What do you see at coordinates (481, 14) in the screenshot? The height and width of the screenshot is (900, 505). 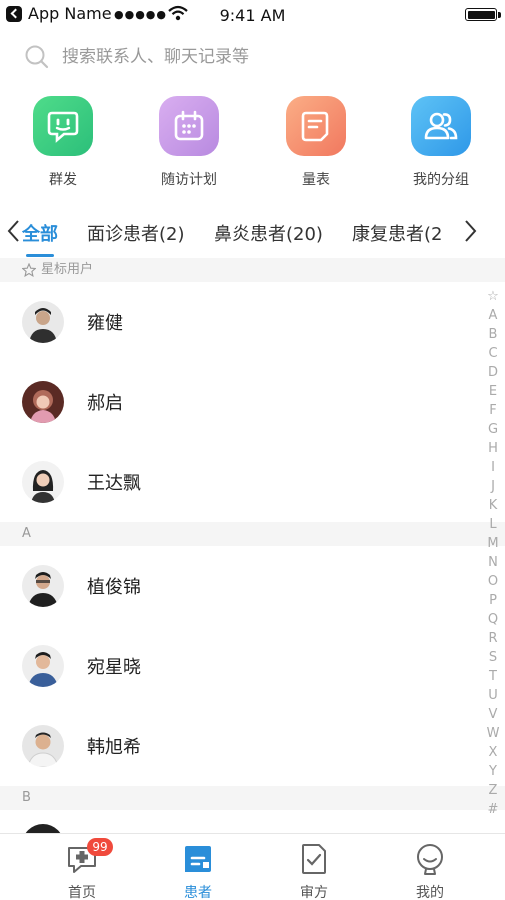 I see `battery-icon` at bounding box center [481, 14].